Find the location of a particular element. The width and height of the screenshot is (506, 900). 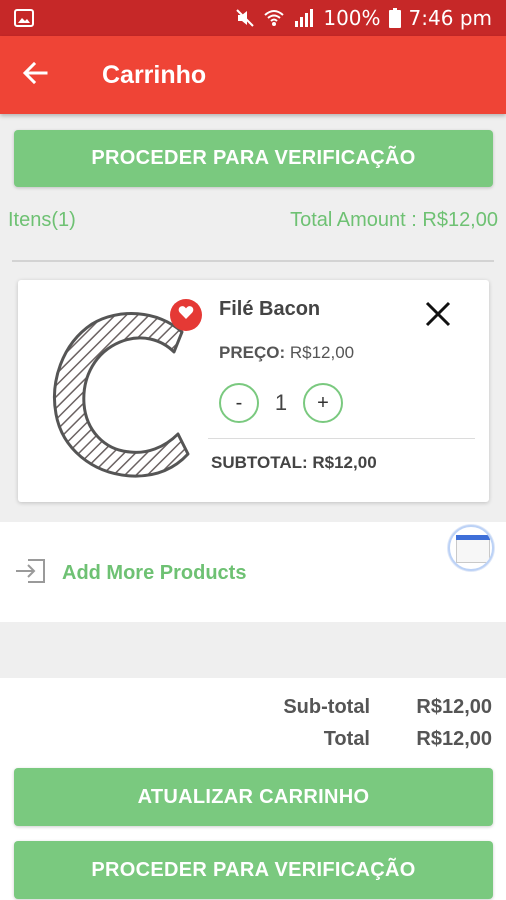

heart-icon is located at coordinates (186, 315).